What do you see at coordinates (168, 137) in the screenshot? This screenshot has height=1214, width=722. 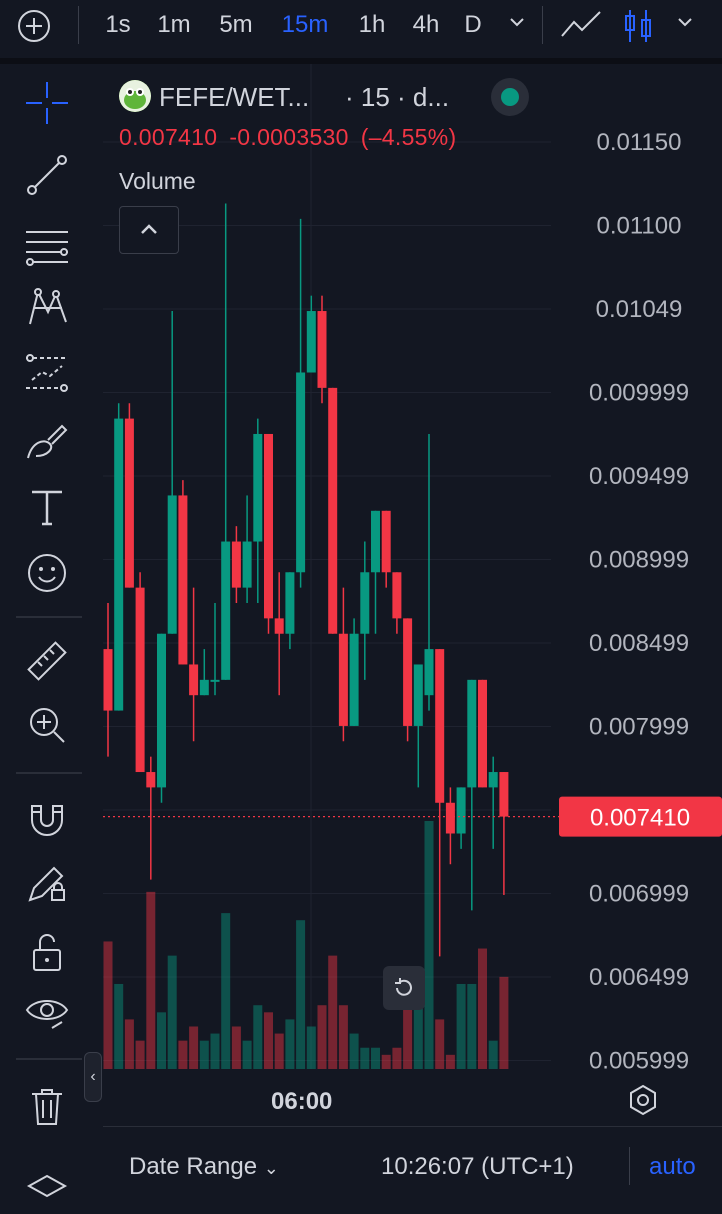 I see `last-price: 0.007410` at bounding box center [168, 137].